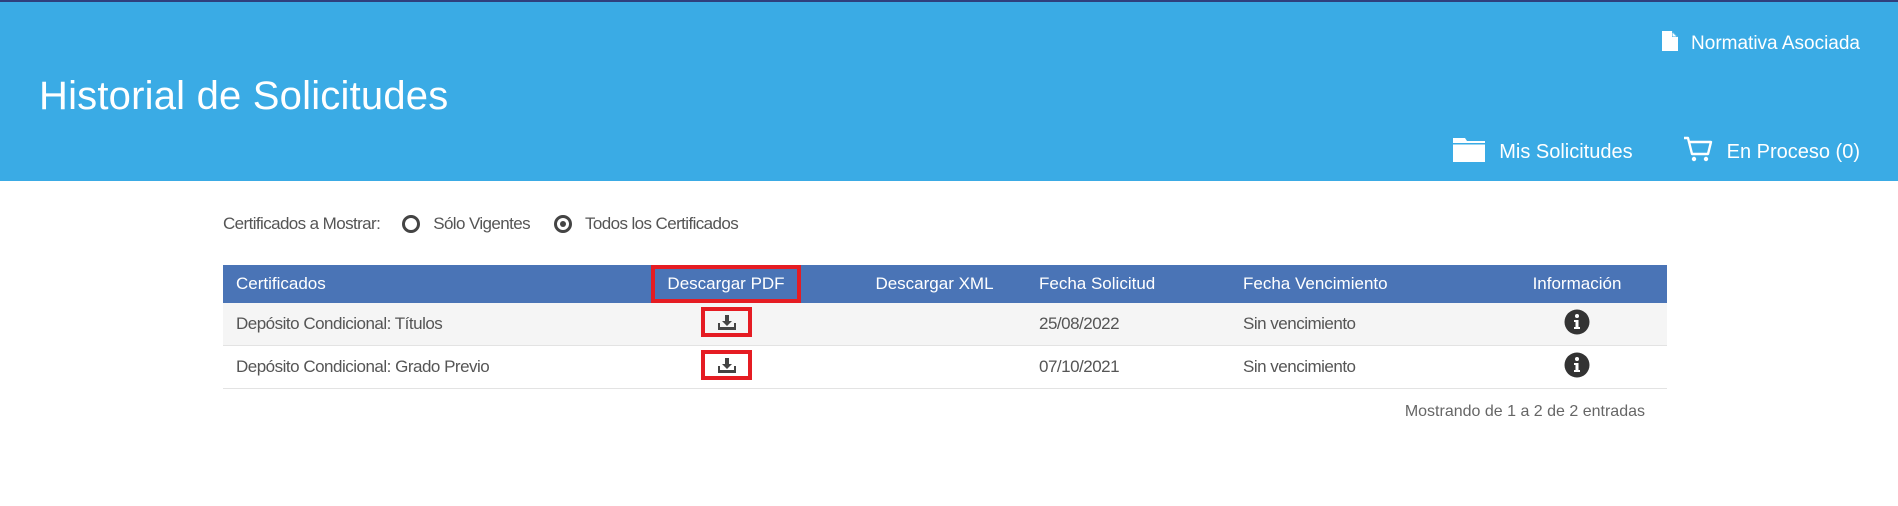 This screenshot has width=1898, height=506. Describe the element at coordinates (1365, 284) in the screenshot. I see `col-header-fecha-vencimiento: Fecha Vencimiento` at that location.